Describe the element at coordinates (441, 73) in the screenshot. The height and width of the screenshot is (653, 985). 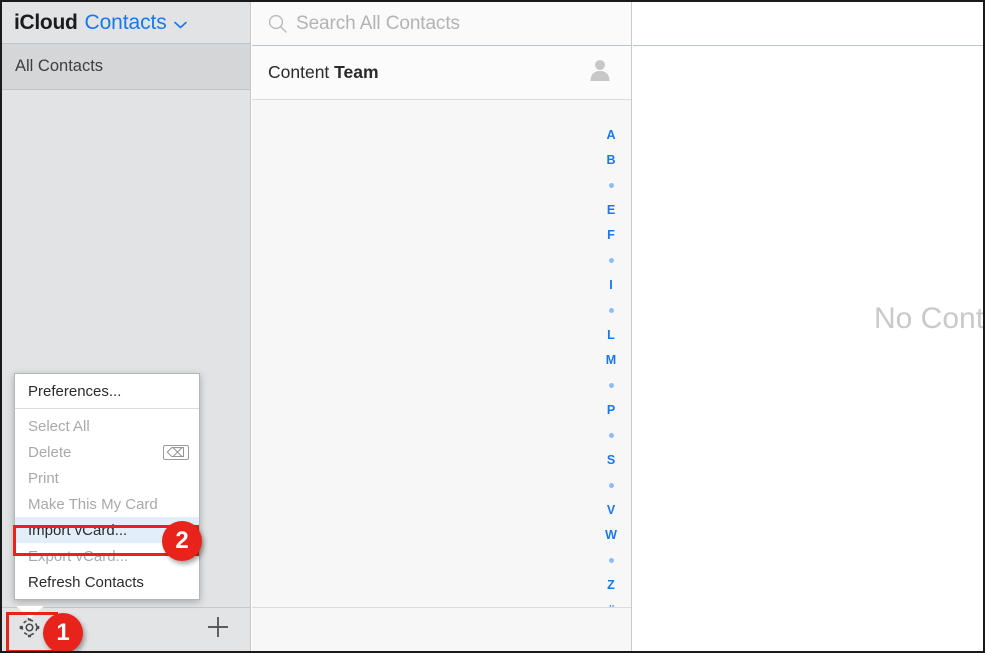
I see `contact-list-header: Content Team` at that location.